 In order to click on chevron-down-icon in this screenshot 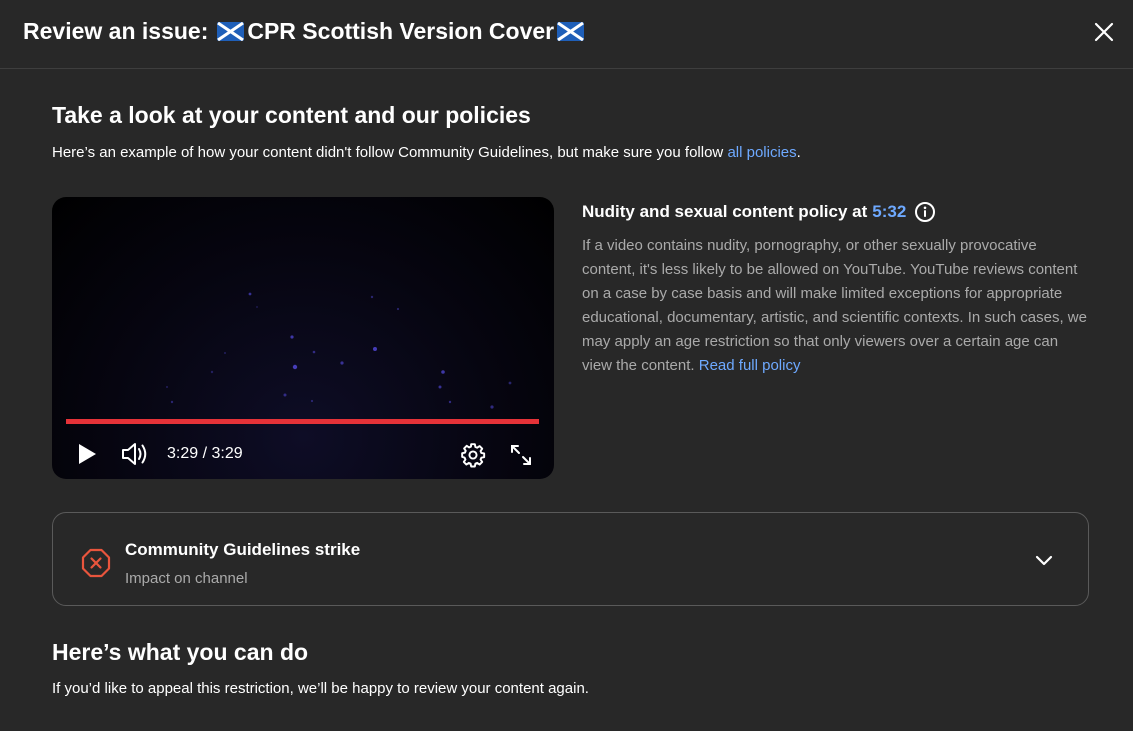, I will do `click(1044, 561)`.